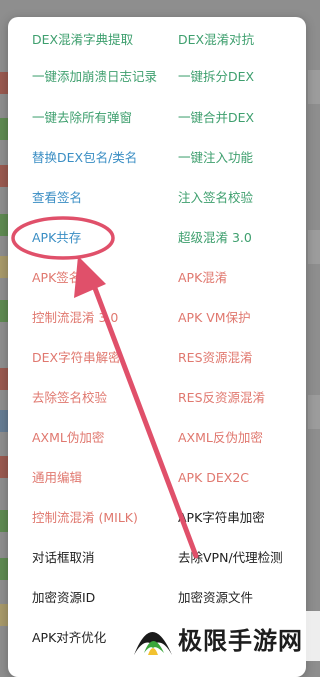 The height and width of the screenshot is (677, 320). What do you see at coordinates (56, 278) in the screenshot?
I see `menu-item-apk-sign: APK签名` at bounding box center [56, 278].